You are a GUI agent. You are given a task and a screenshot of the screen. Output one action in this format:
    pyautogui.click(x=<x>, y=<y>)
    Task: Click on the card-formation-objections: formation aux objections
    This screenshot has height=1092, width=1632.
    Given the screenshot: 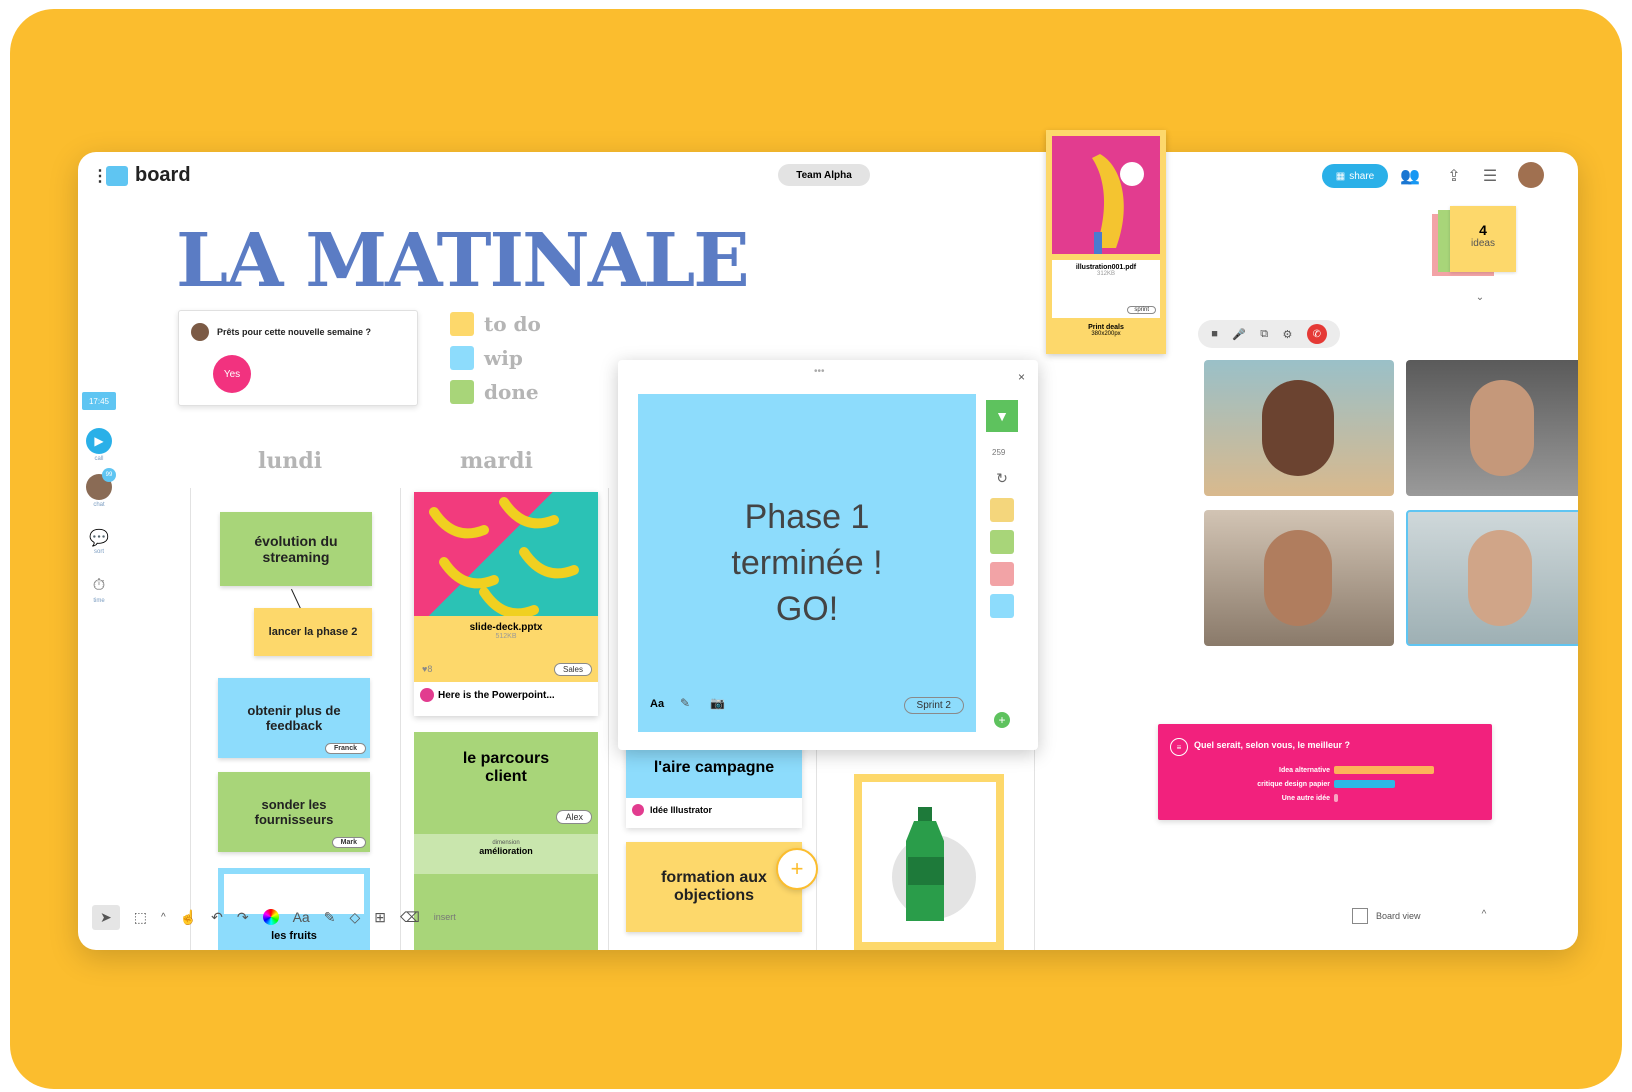 What is the action you would take?
    pyautogui.click(x=714, y=887)
    